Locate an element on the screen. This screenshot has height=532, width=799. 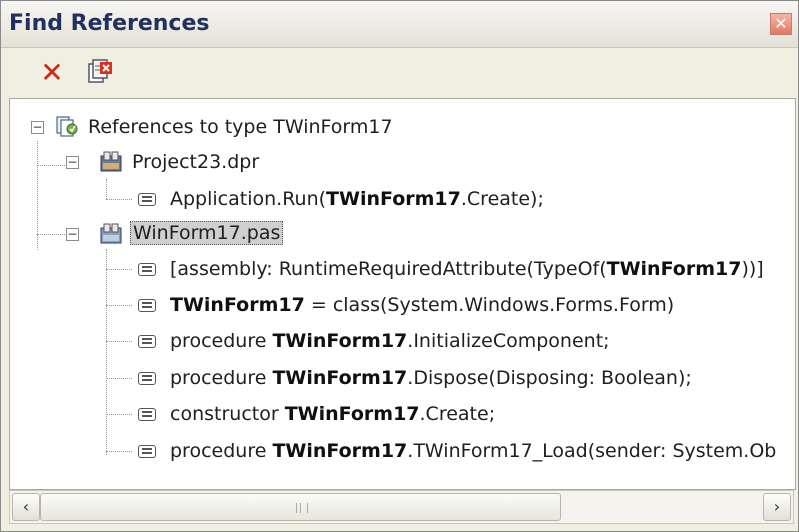
reference-item: constructor TWinForm17.Create; is located at coordinates (402, 415).